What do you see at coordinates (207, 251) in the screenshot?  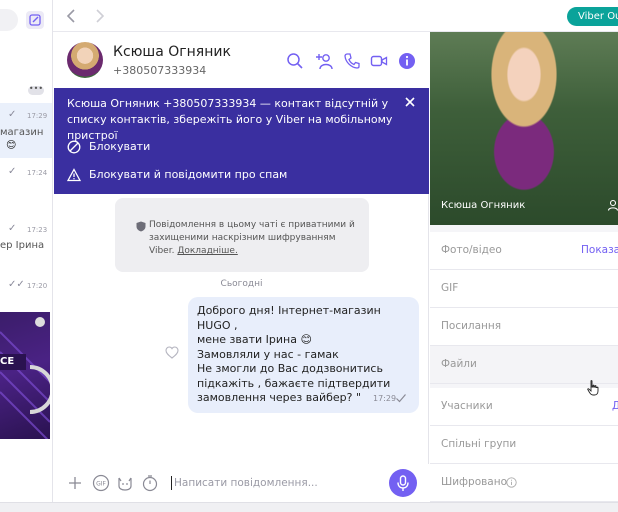 I see `learn-more-link: Докладніше.` at bounding box center [207, 251].